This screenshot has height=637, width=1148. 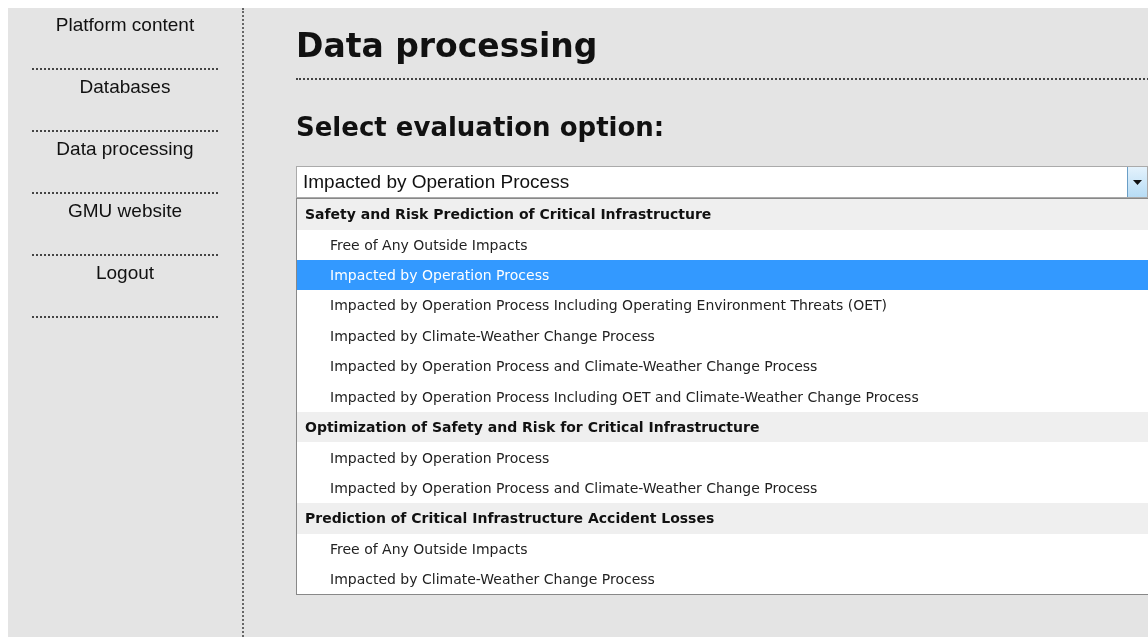 I want to click on option-group-label: Prediction of Critical Infrastructure Accident Losses, so click(x=722, y=518).